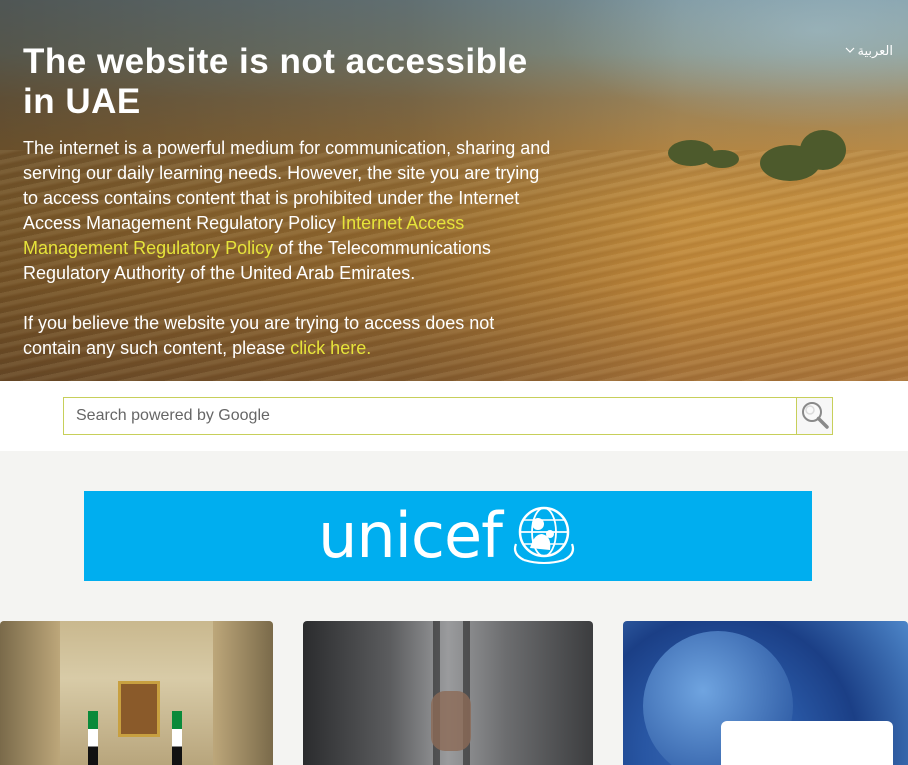  Describe the element at coordinates (850, 51) in the screenshot. I see `chevron-down-icon` at that location.